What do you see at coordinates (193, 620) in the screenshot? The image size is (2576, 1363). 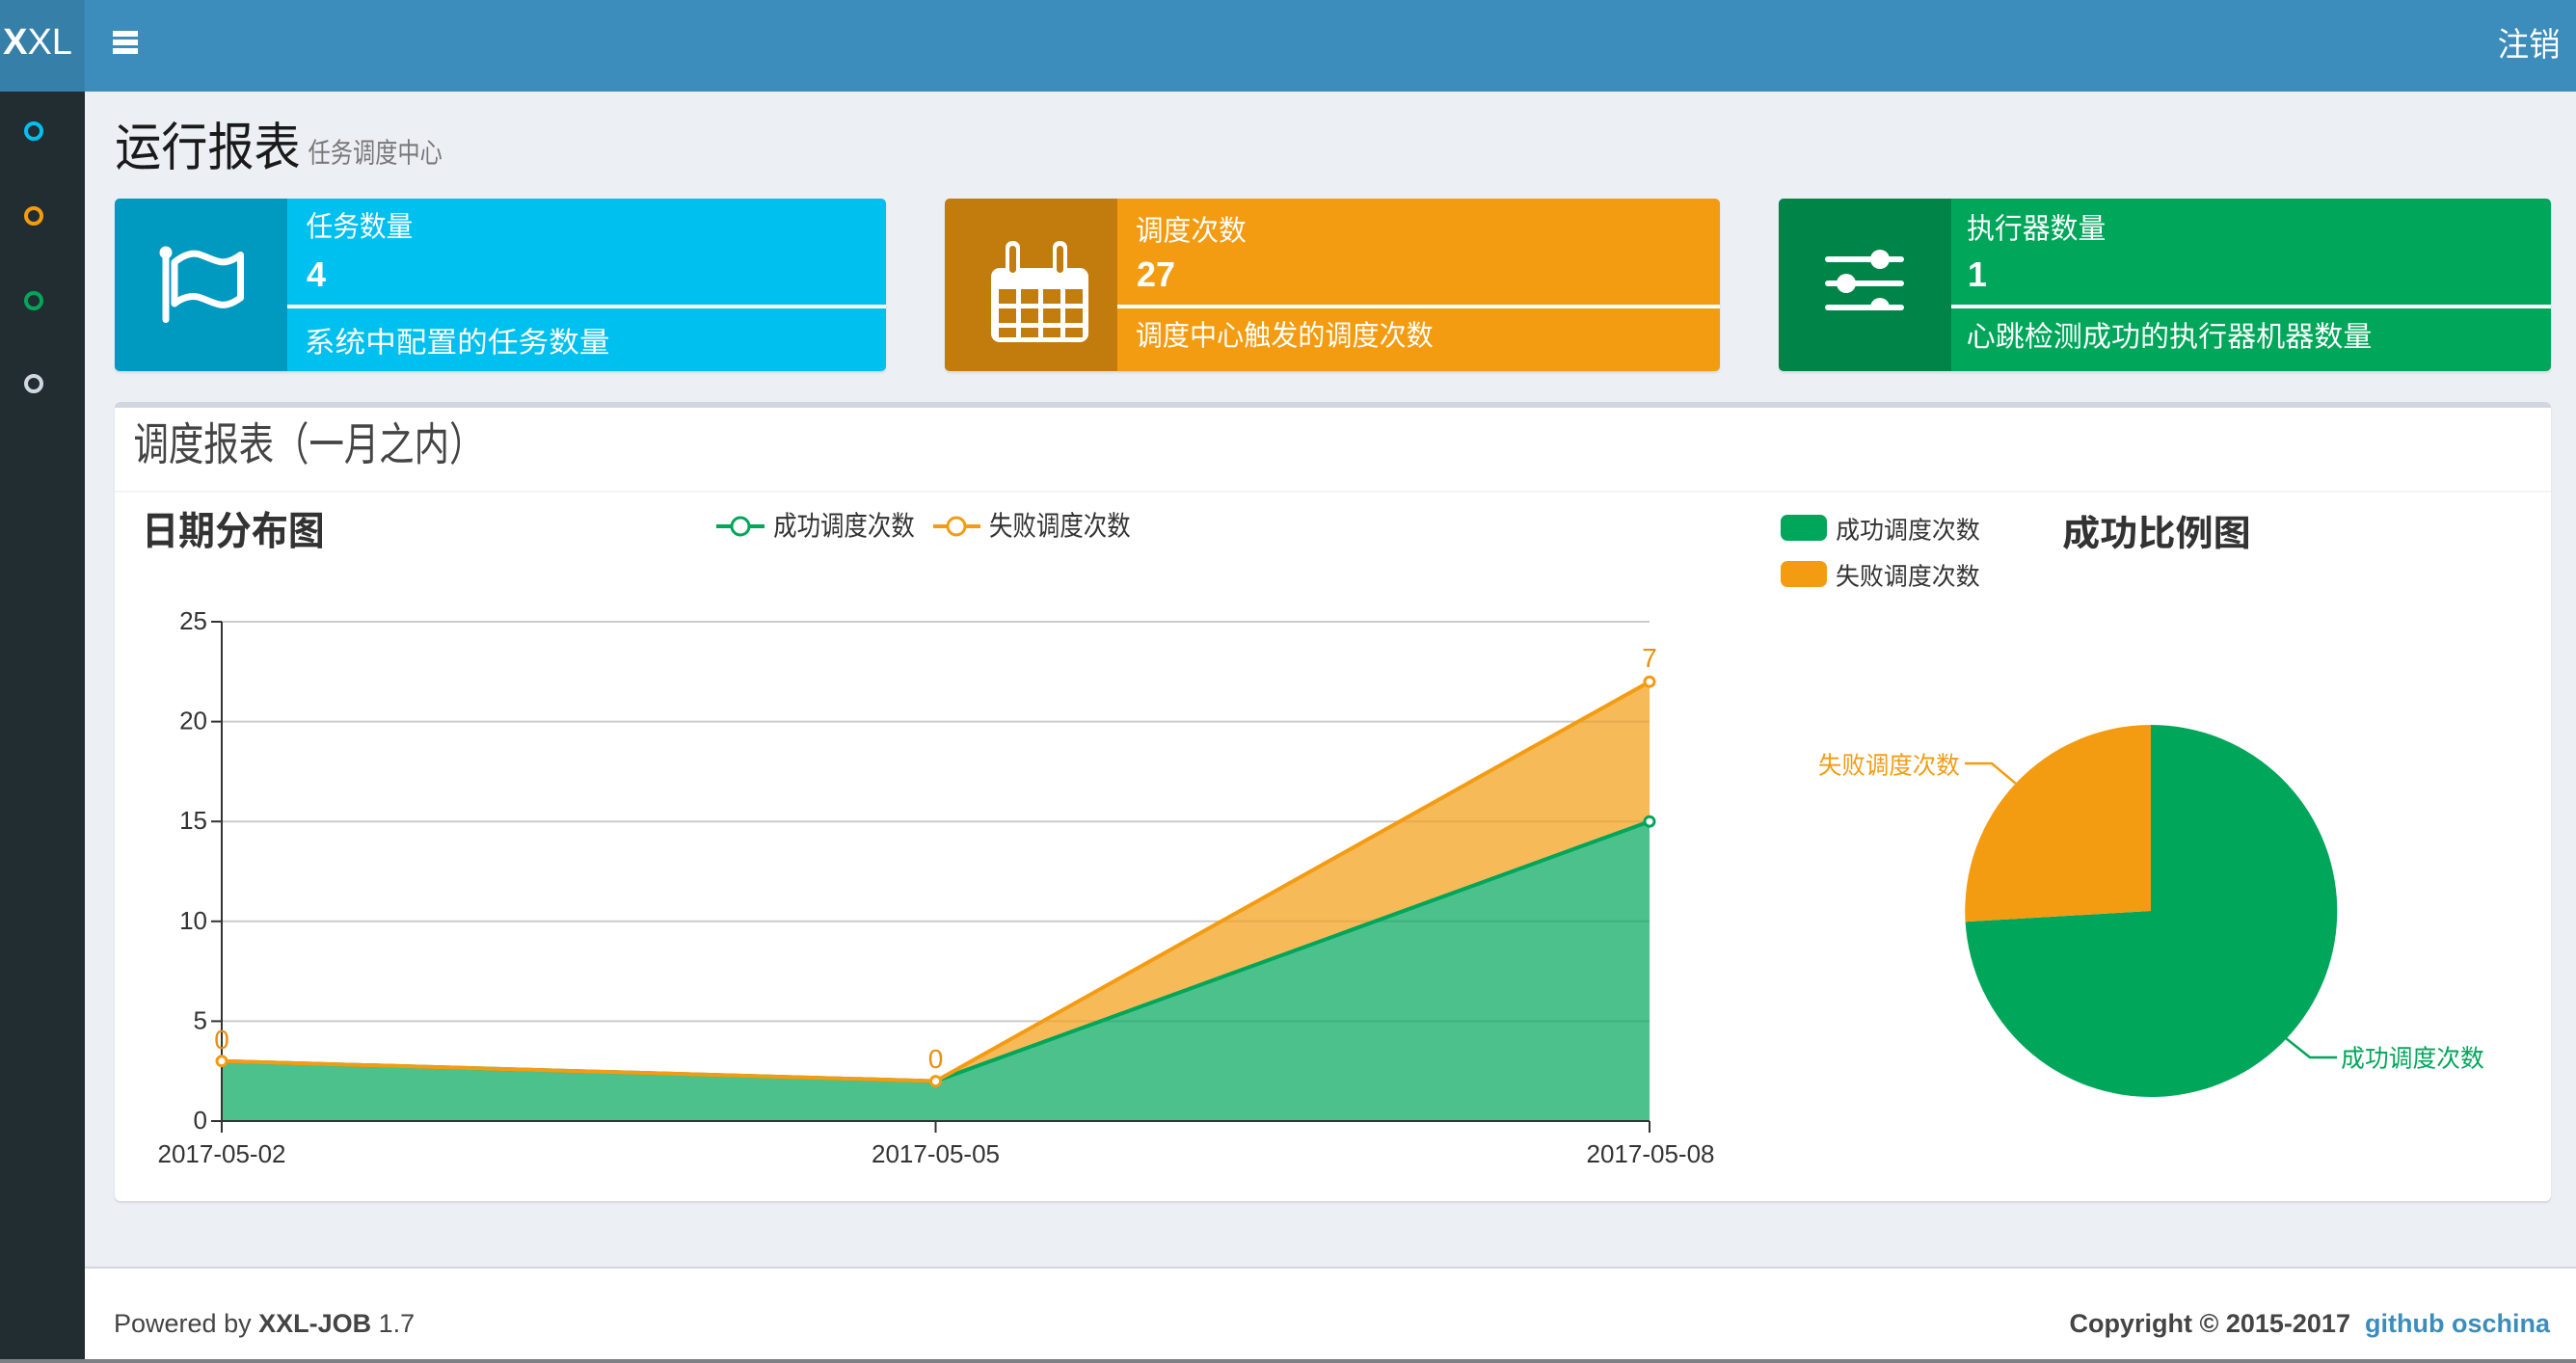 I see `svg-text: 25` at bounding box center [193, 620].